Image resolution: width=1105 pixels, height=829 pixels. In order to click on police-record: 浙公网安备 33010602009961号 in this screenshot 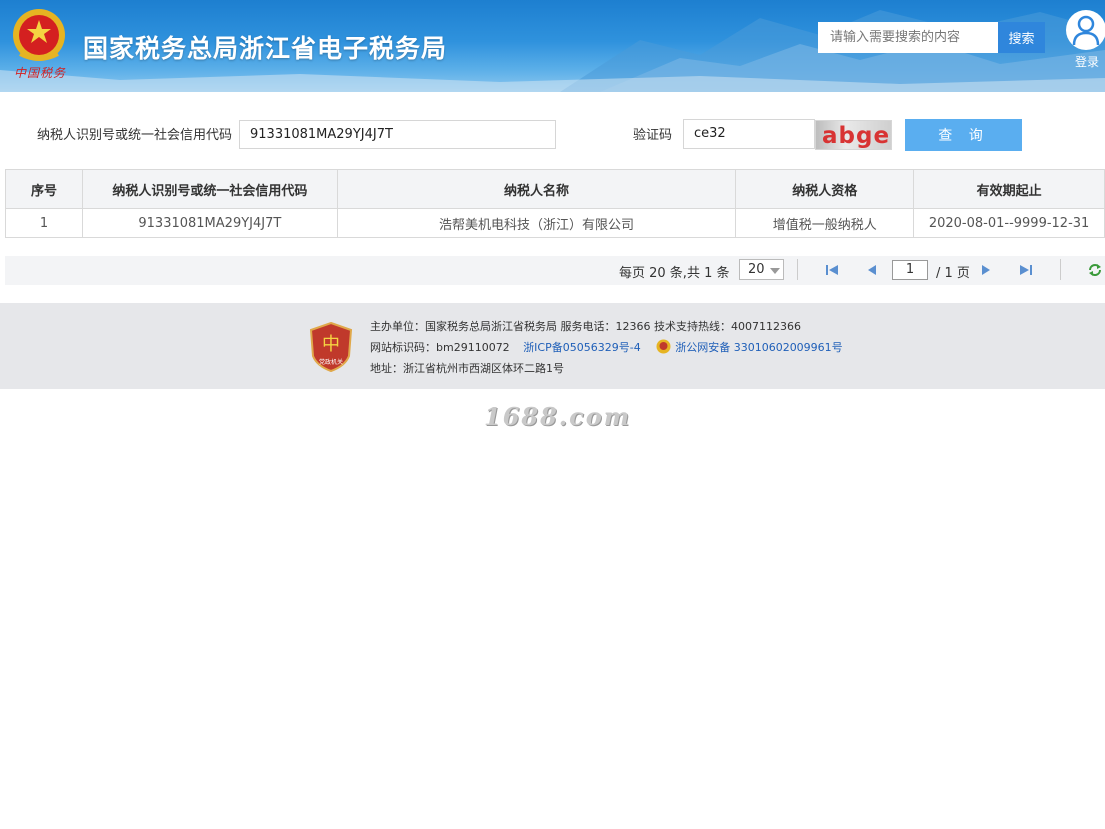, I will do `click(749, 346)`.